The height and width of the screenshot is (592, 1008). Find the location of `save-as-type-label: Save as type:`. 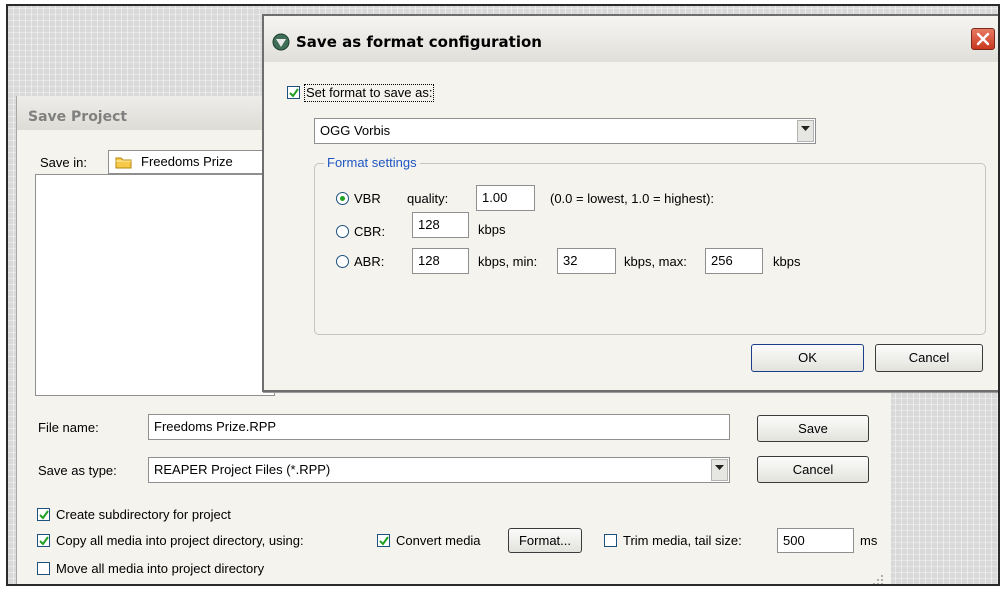

save-as-type-label: Save as type: is located at coordinates (77, 470).